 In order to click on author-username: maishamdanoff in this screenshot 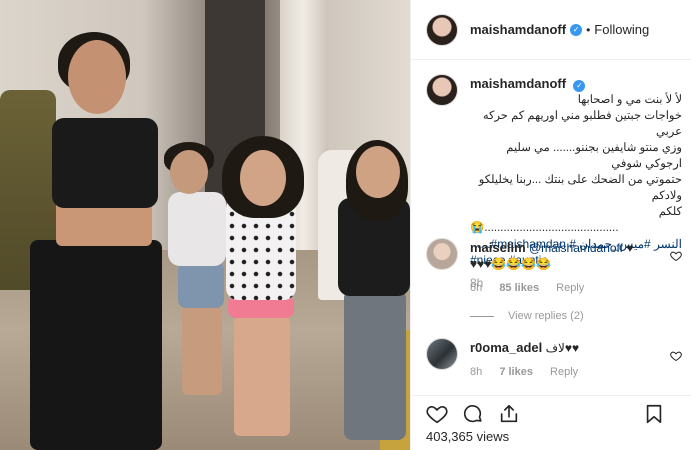, I will do `click(518, 29)`.